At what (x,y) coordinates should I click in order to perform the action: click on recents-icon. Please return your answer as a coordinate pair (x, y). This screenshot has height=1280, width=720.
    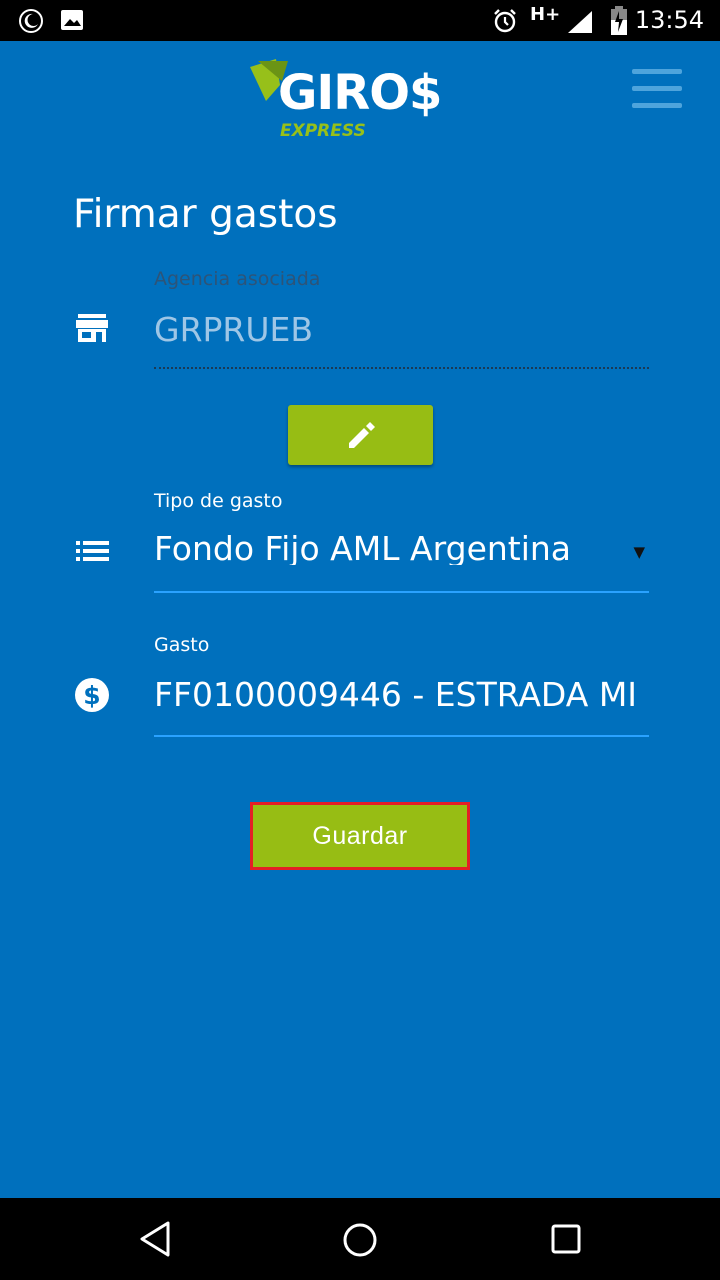
    Looking at the image, I should click on (566, 1241).